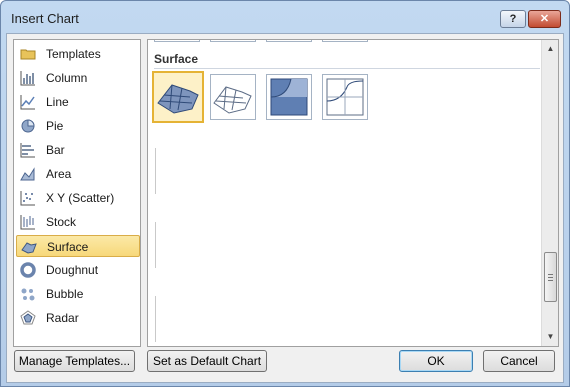 This screenshot has height=387, width=570. What do you see at coordinates (27, 78) in the screenshot?
I see `column-chart-icon` at bounding box center [27, 78].